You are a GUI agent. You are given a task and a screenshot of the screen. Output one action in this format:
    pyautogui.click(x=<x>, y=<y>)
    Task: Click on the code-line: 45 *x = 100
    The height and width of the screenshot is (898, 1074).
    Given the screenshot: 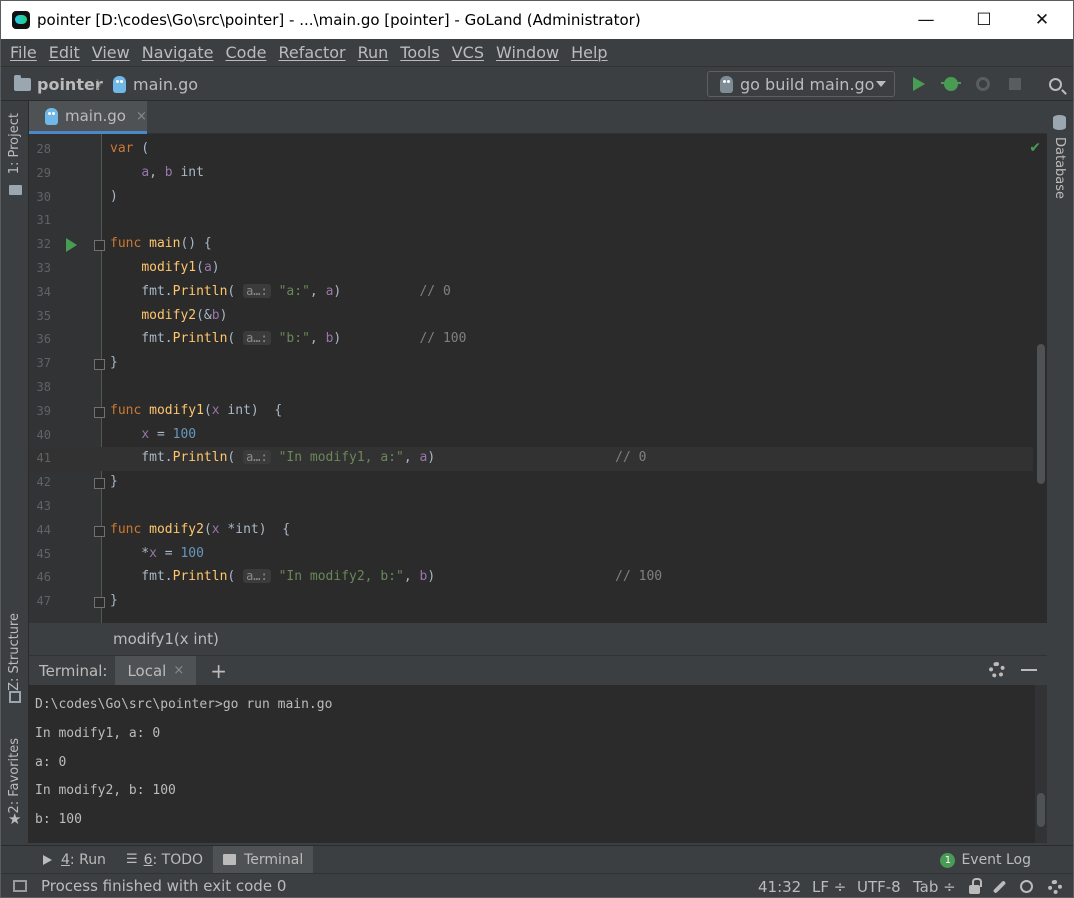 What is the action you would take?
    pyautogui.click(x=531, y=555)
    